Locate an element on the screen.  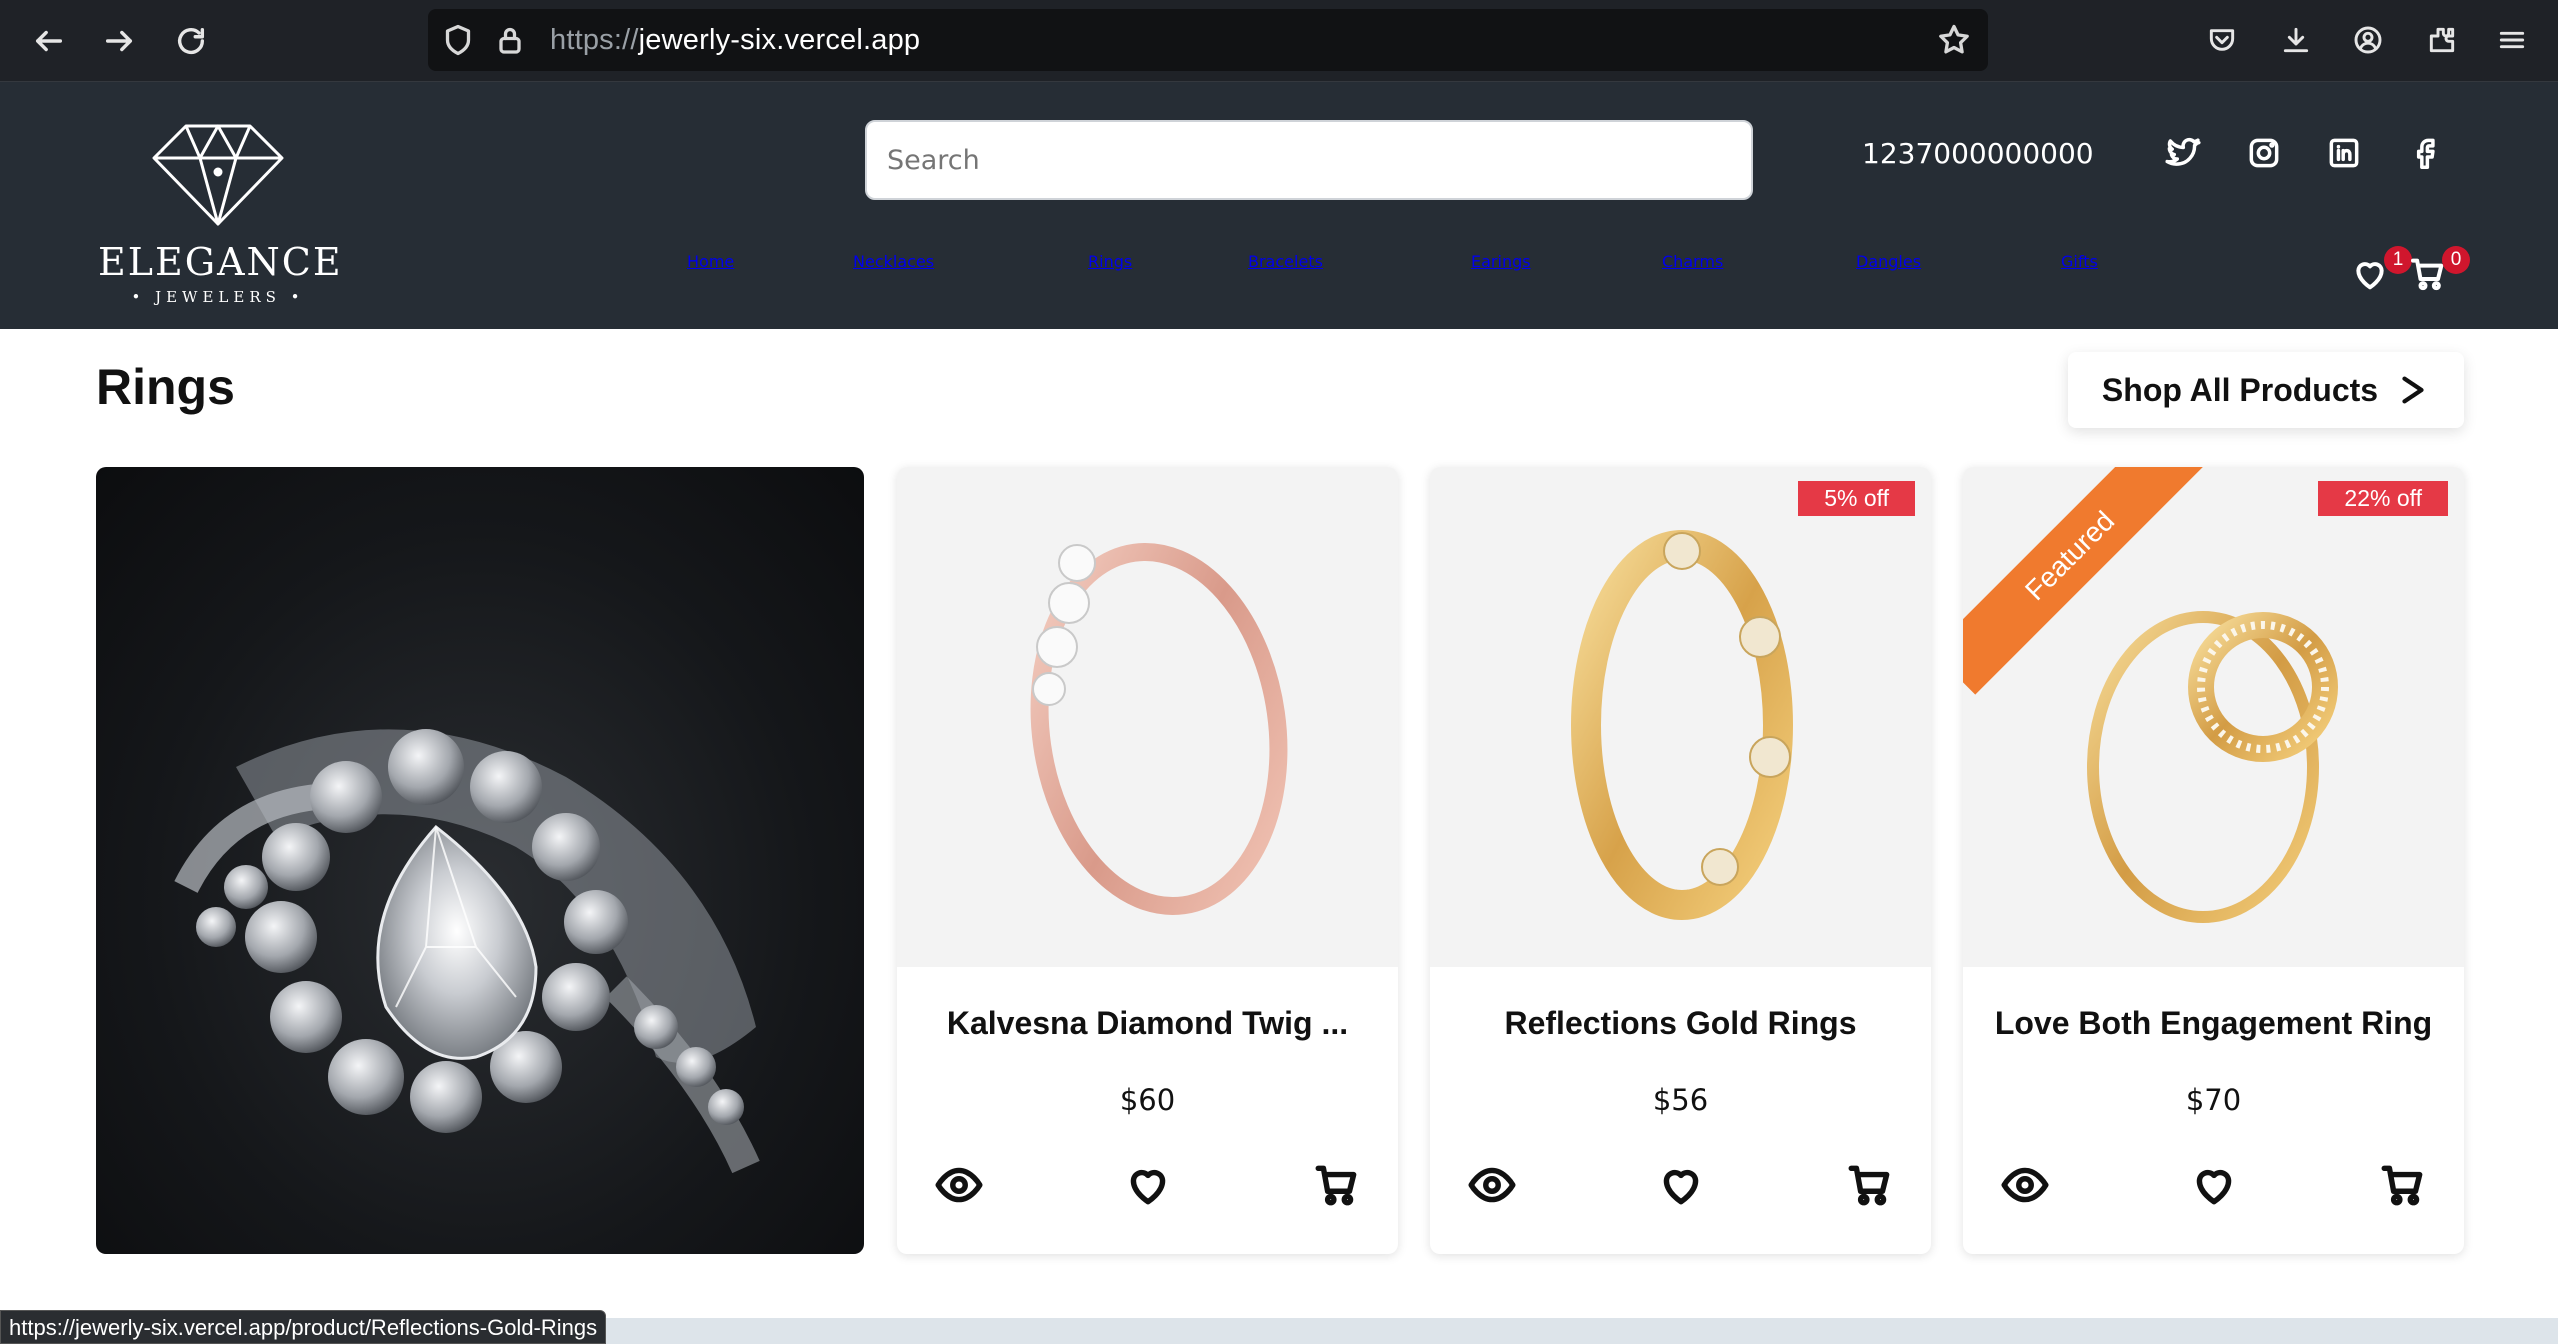
url-text: https://jewerly-six.vercel.app is located at coordinates (735, 40).